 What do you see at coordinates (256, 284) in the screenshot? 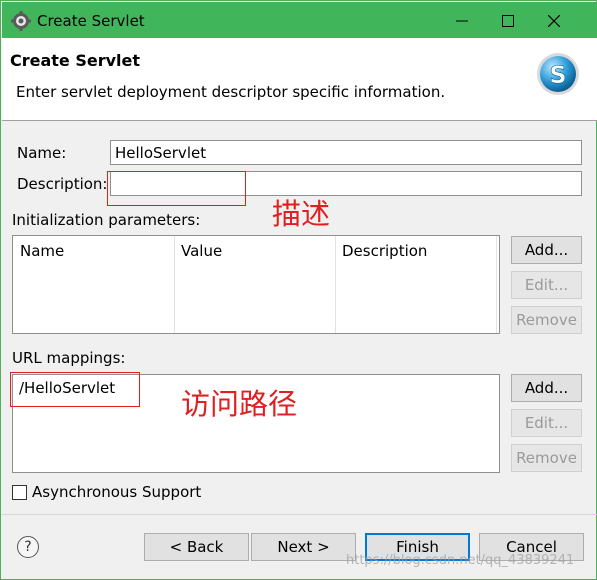
I see `init-params-table: Name Value Description` at bounding box center [256, 284].